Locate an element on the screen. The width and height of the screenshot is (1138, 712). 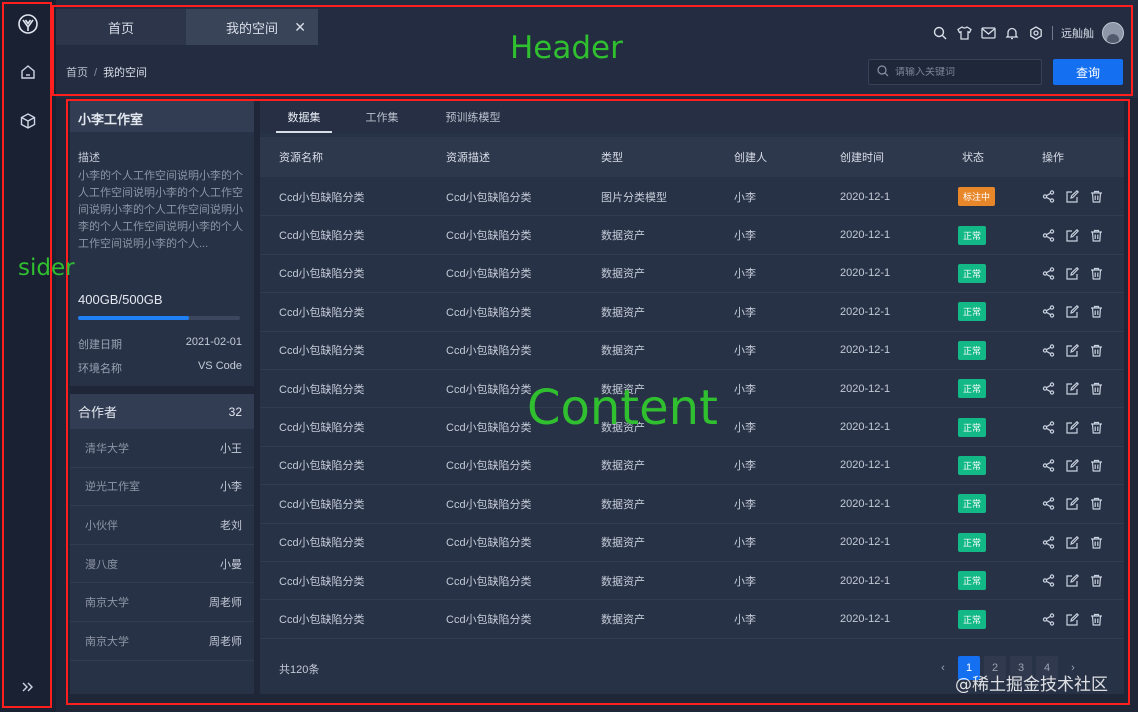
column-header: 创建人 is located at coordinates (750, 157).